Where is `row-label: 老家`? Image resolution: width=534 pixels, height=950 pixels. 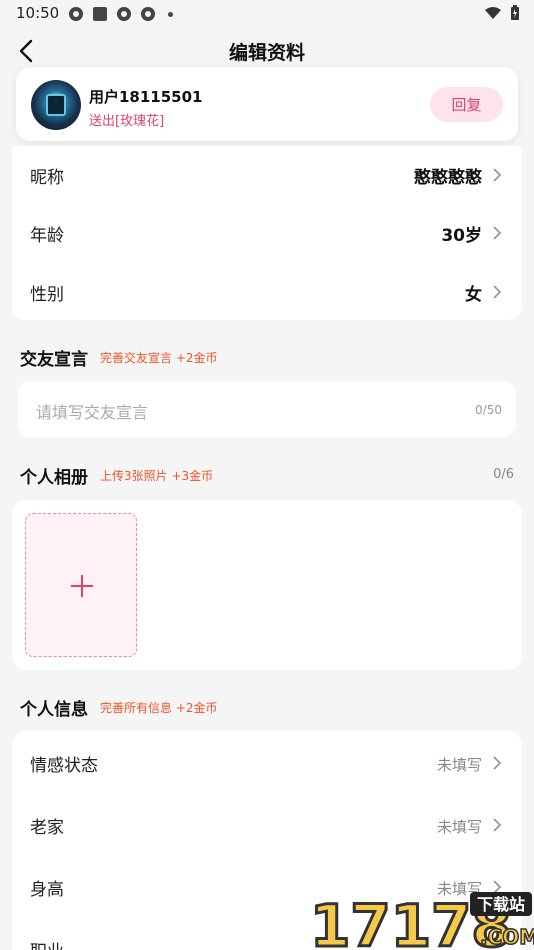 row-label: 老家 is located at coordinates (47, 828).